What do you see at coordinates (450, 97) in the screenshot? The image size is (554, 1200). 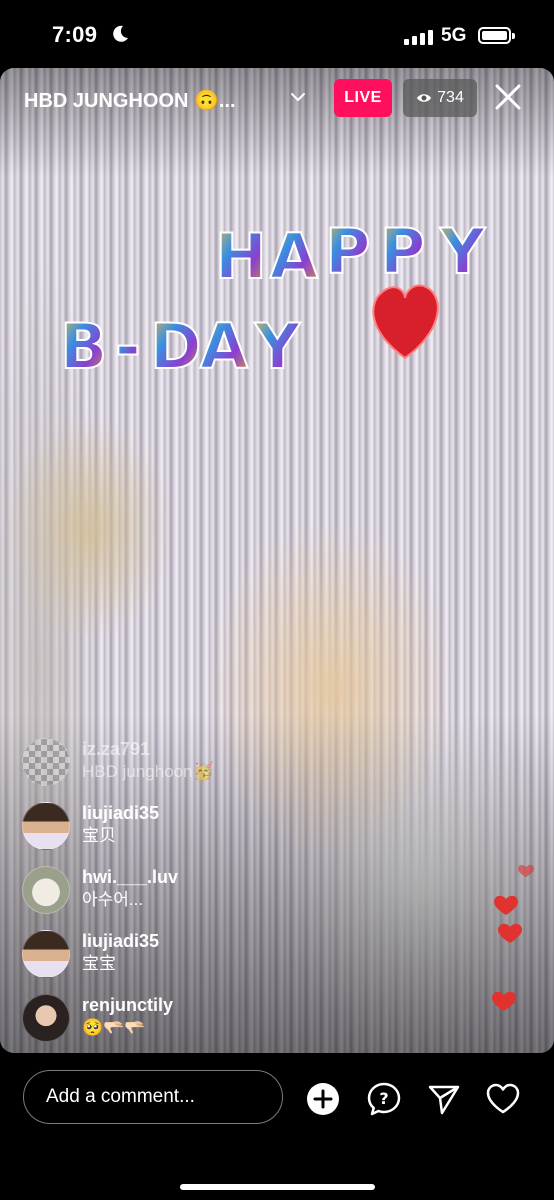 I see `viewer-count: 734` at bounding box center [450, 97].